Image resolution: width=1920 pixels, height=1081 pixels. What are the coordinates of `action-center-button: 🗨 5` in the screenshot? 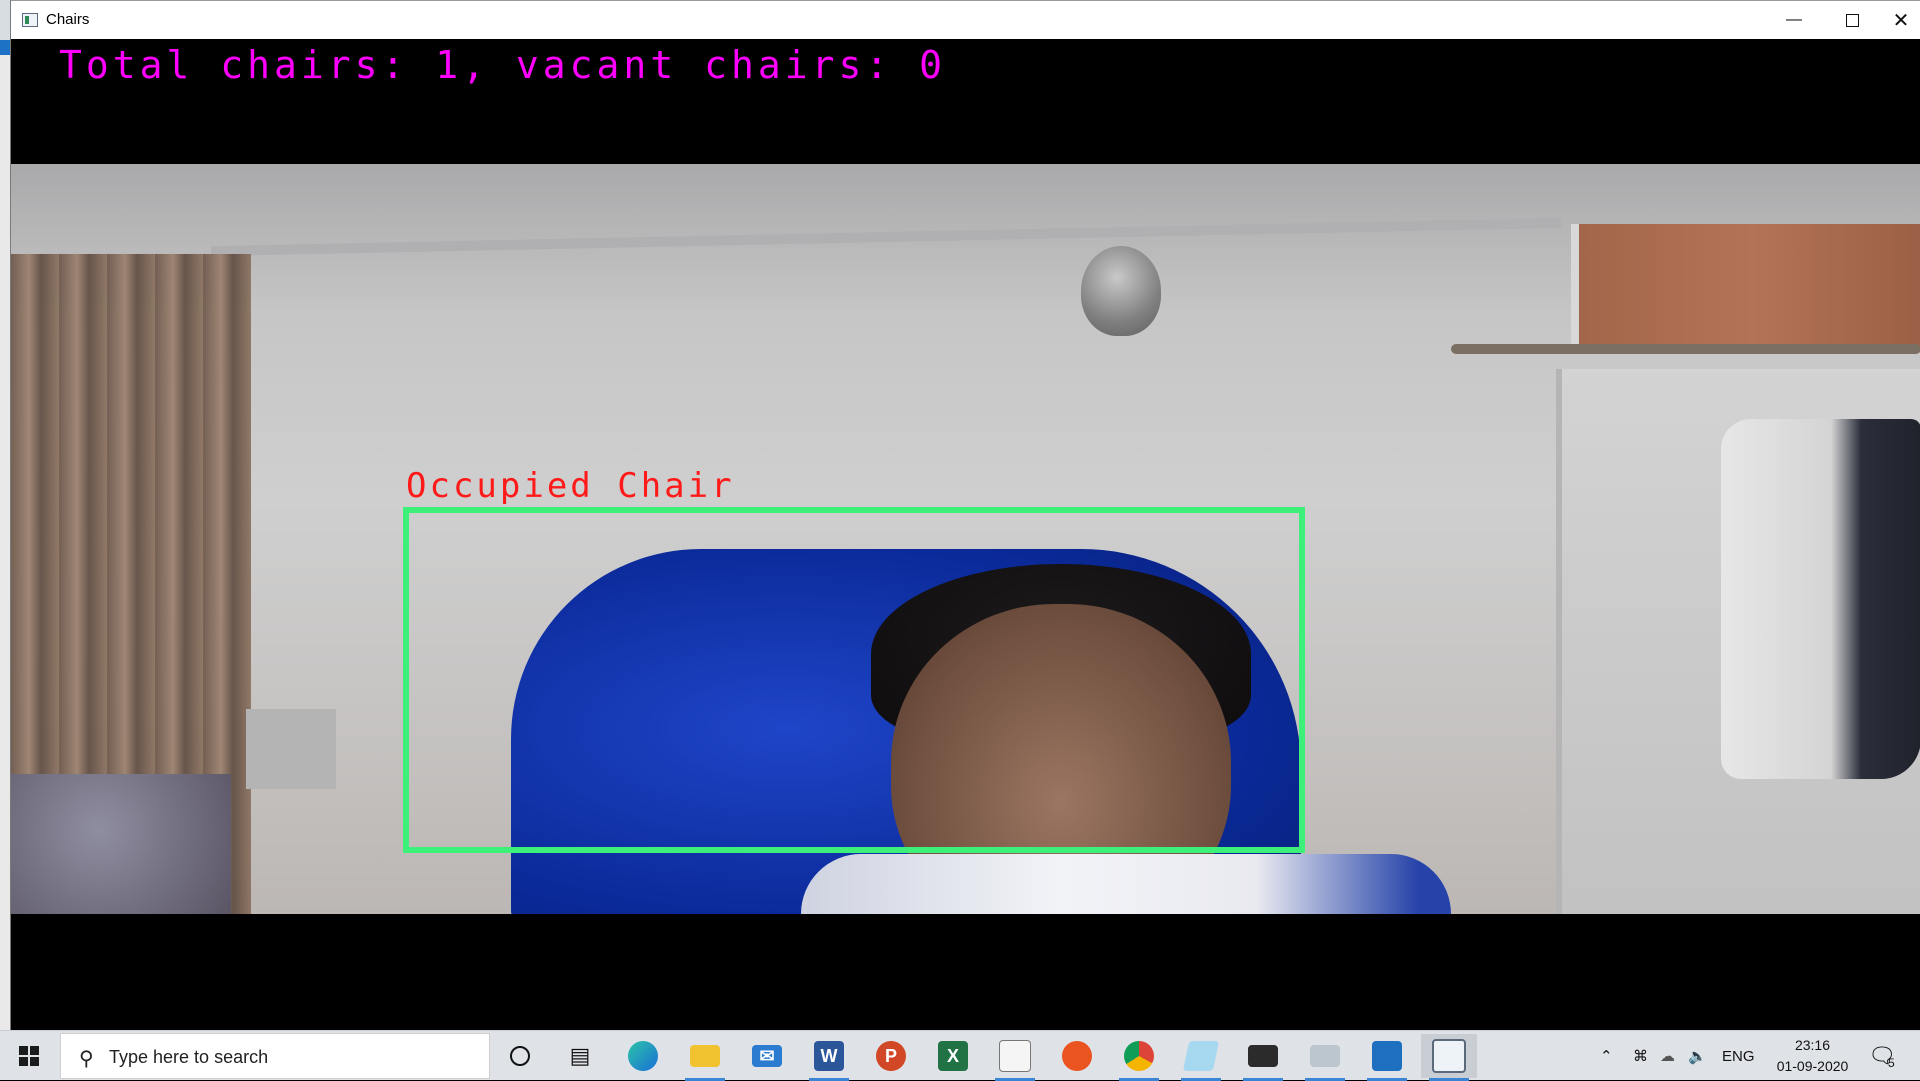 It's located at (1882, 1056).